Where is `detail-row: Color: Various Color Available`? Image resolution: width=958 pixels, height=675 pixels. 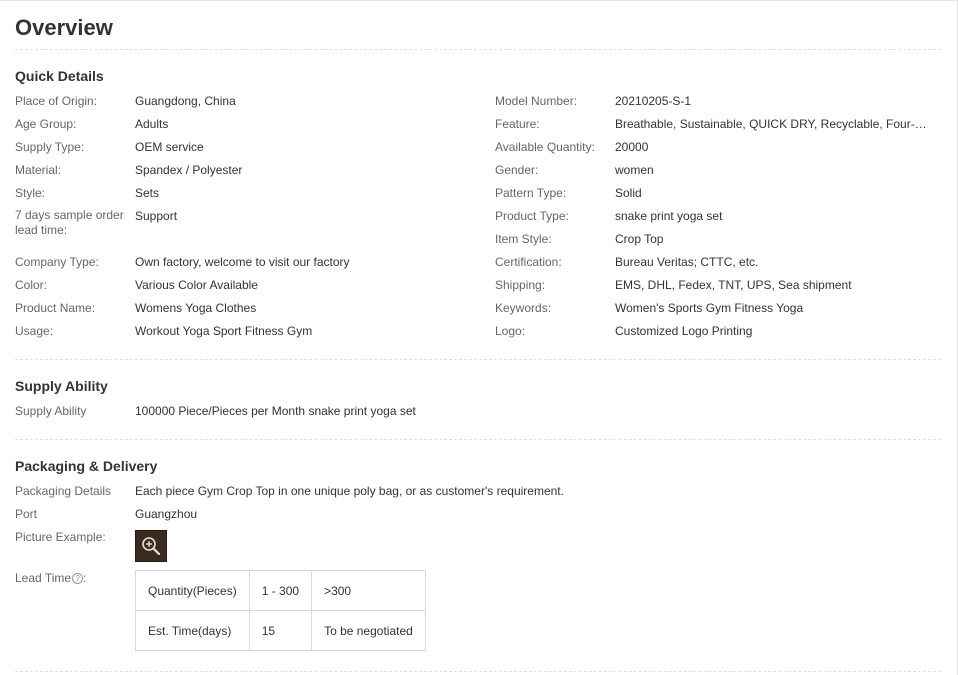 detail-row: Color: Various Color Available is located at coordinates (250, 285).